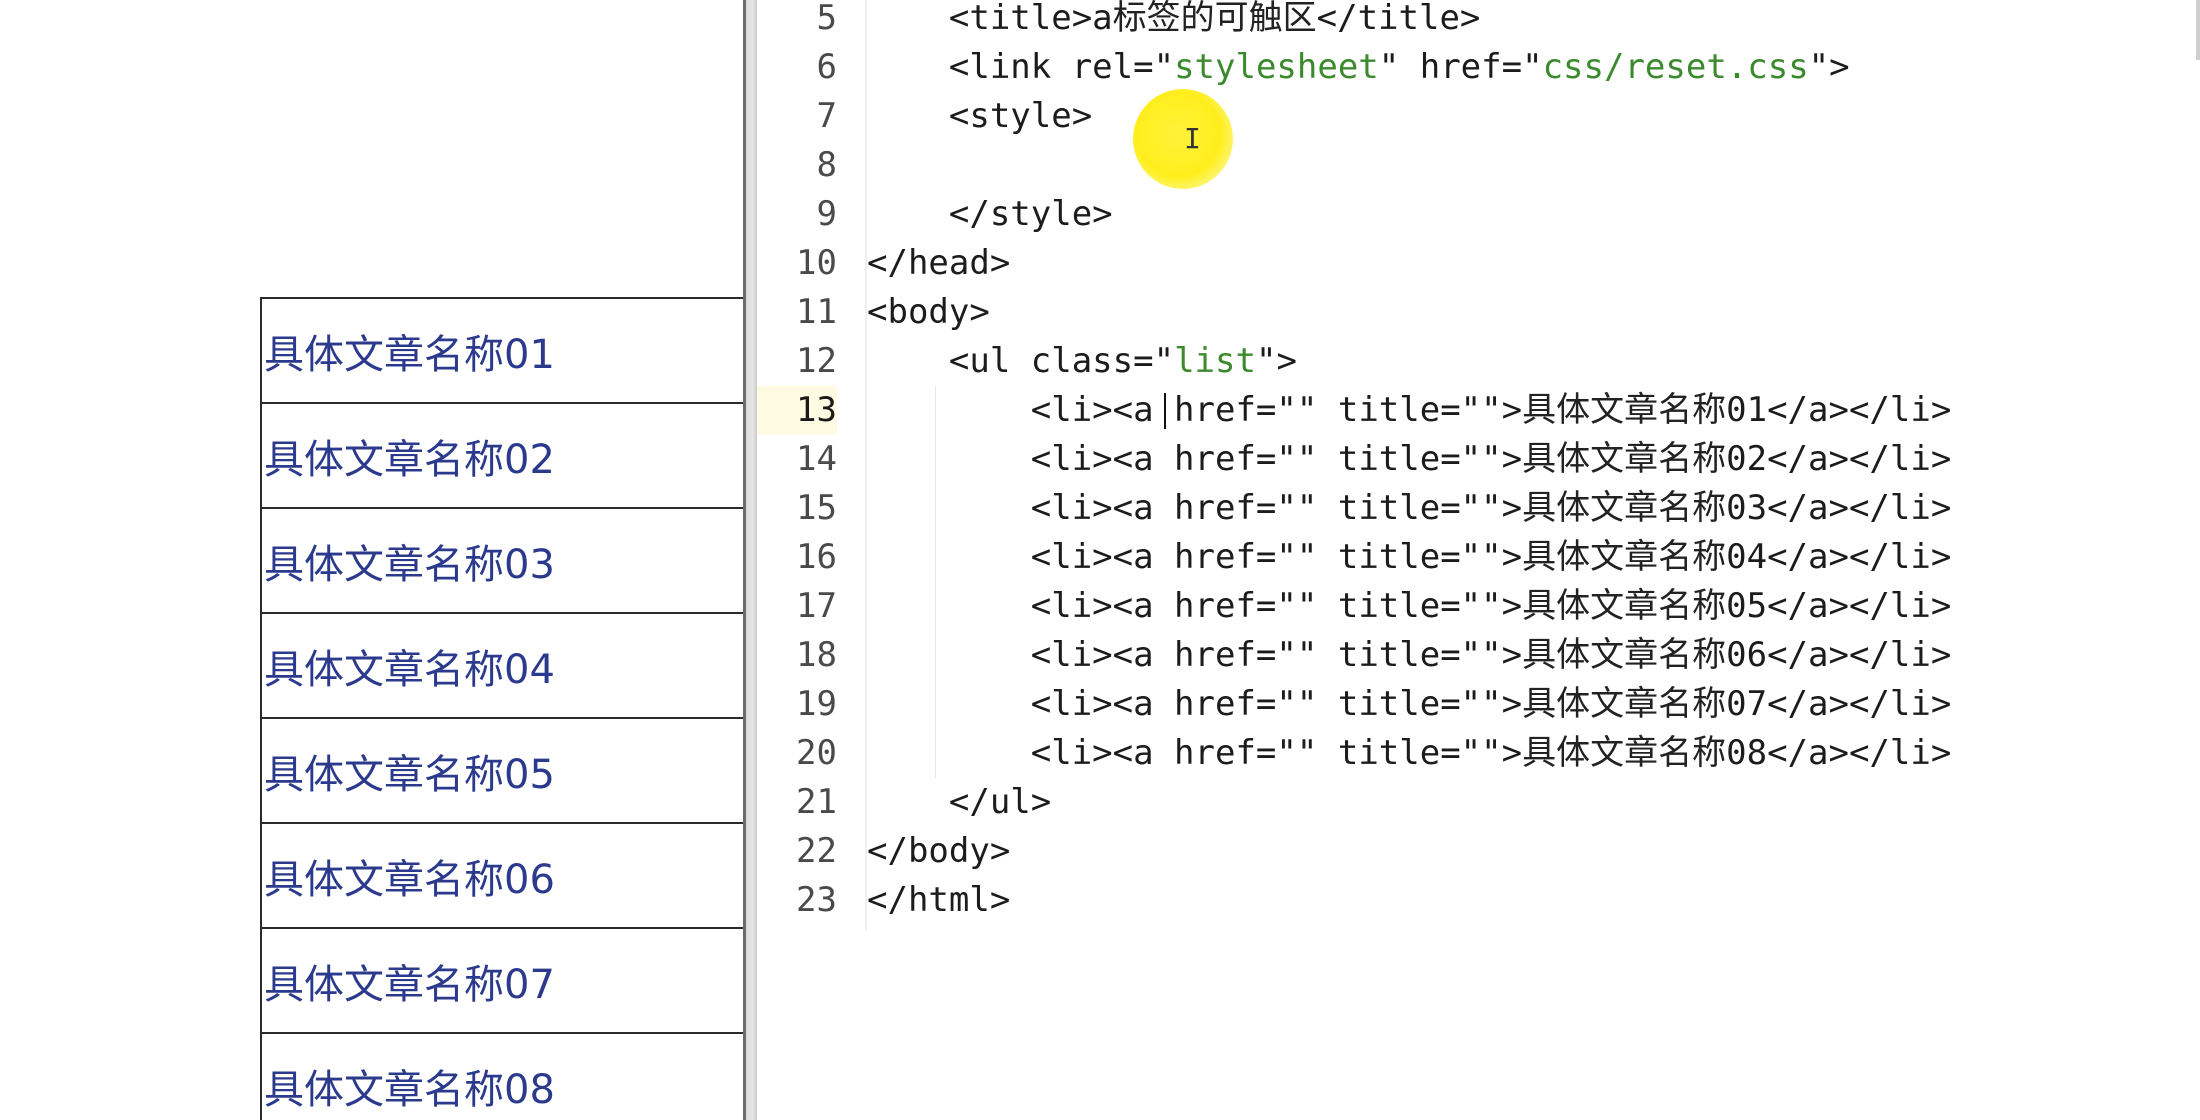  What do you see at coordinates (816, 459) in the screenshot?
I see `line-number: 14` at bounding box center [816, 459].